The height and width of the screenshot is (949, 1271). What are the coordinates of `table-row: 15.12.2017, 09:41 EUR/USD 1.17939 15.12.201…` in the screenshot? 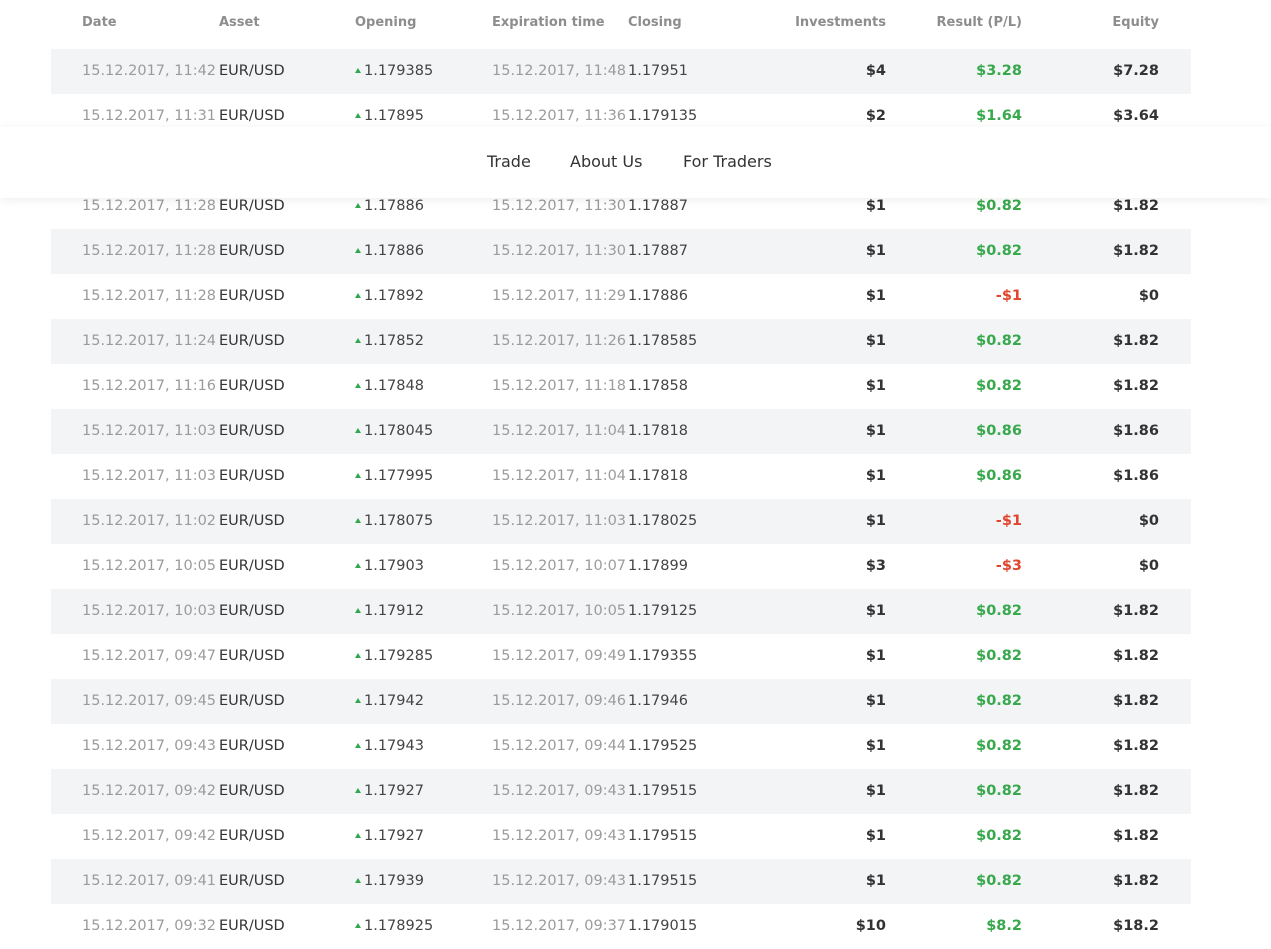 It's located at (621, 881).